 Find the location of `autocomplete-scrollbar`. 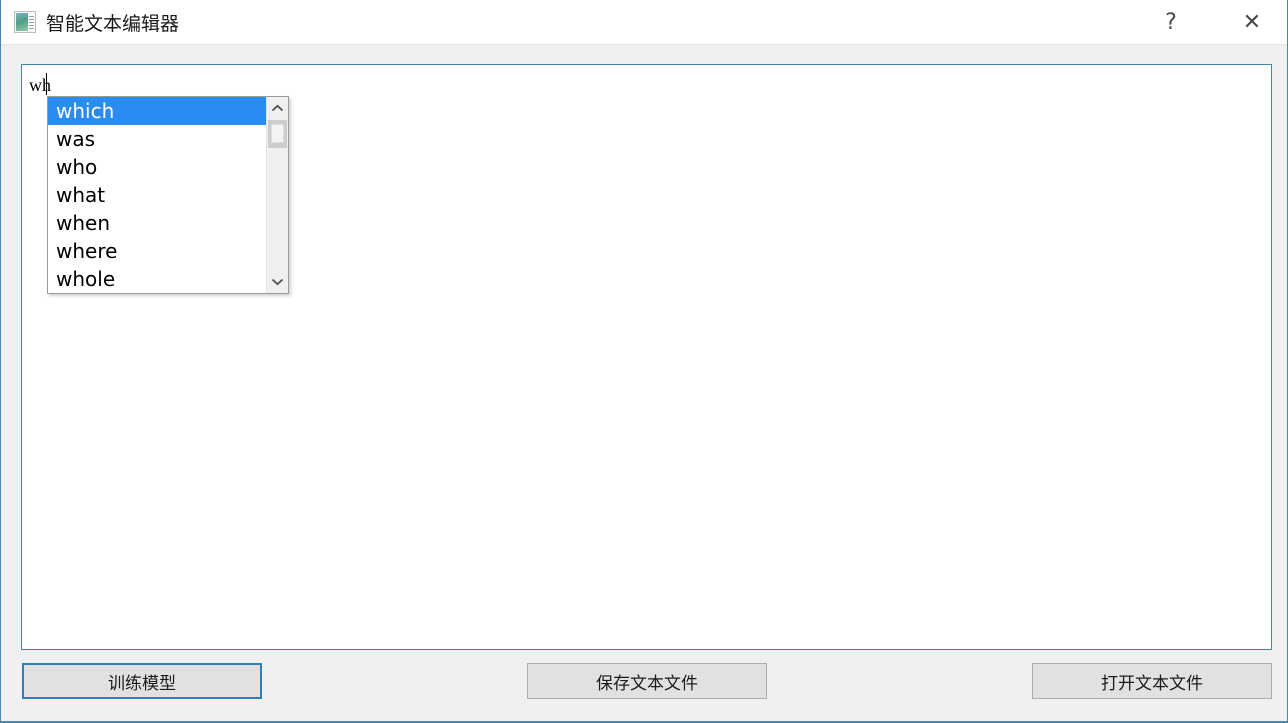

autocomplete-scrollbar is located at coordinates (277, 195).